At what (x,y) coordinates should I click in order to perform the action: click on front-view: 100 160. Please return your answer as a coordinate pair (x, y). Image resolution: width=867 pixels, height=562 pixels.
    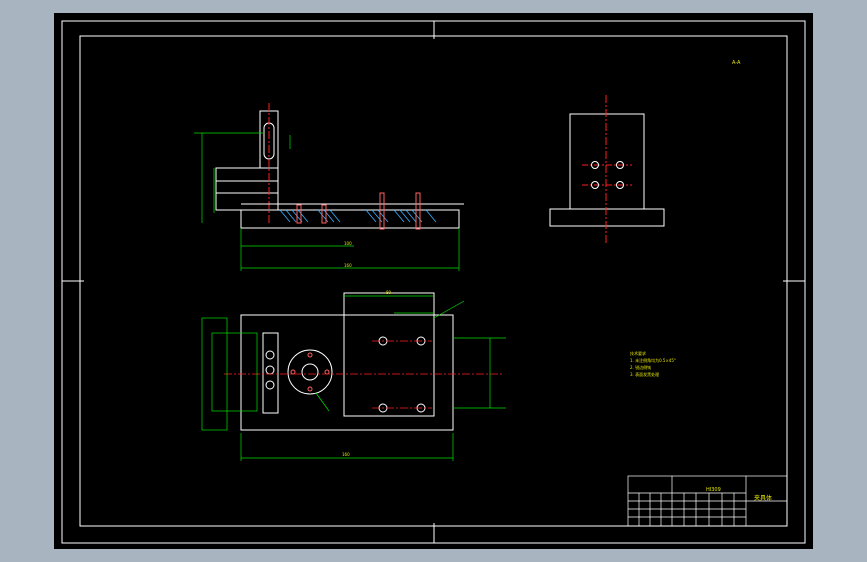
    Looking at the image, I should click on (329, 187).